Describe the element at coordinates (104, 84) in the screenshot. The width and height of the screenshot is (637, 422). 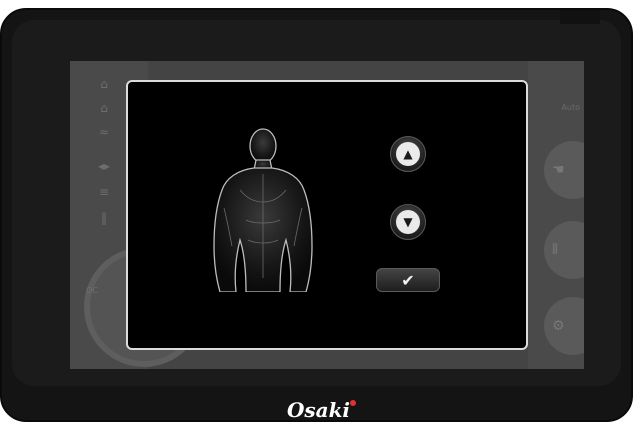
I see `head-neck-icon: ⌂` at that location.